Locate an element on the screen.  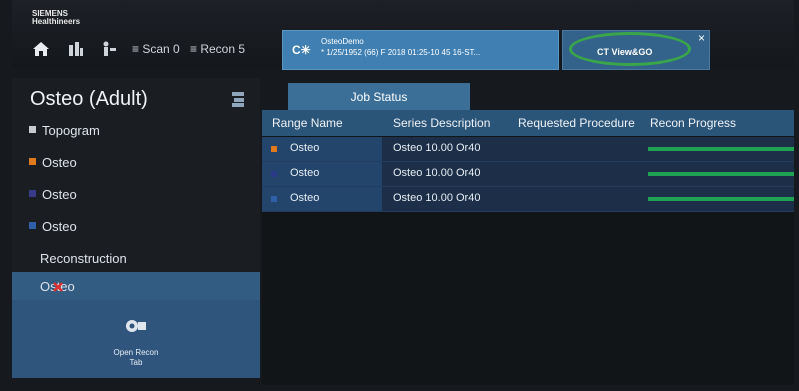
tab-job-status: Job Status is located at coordinates (379, 97).